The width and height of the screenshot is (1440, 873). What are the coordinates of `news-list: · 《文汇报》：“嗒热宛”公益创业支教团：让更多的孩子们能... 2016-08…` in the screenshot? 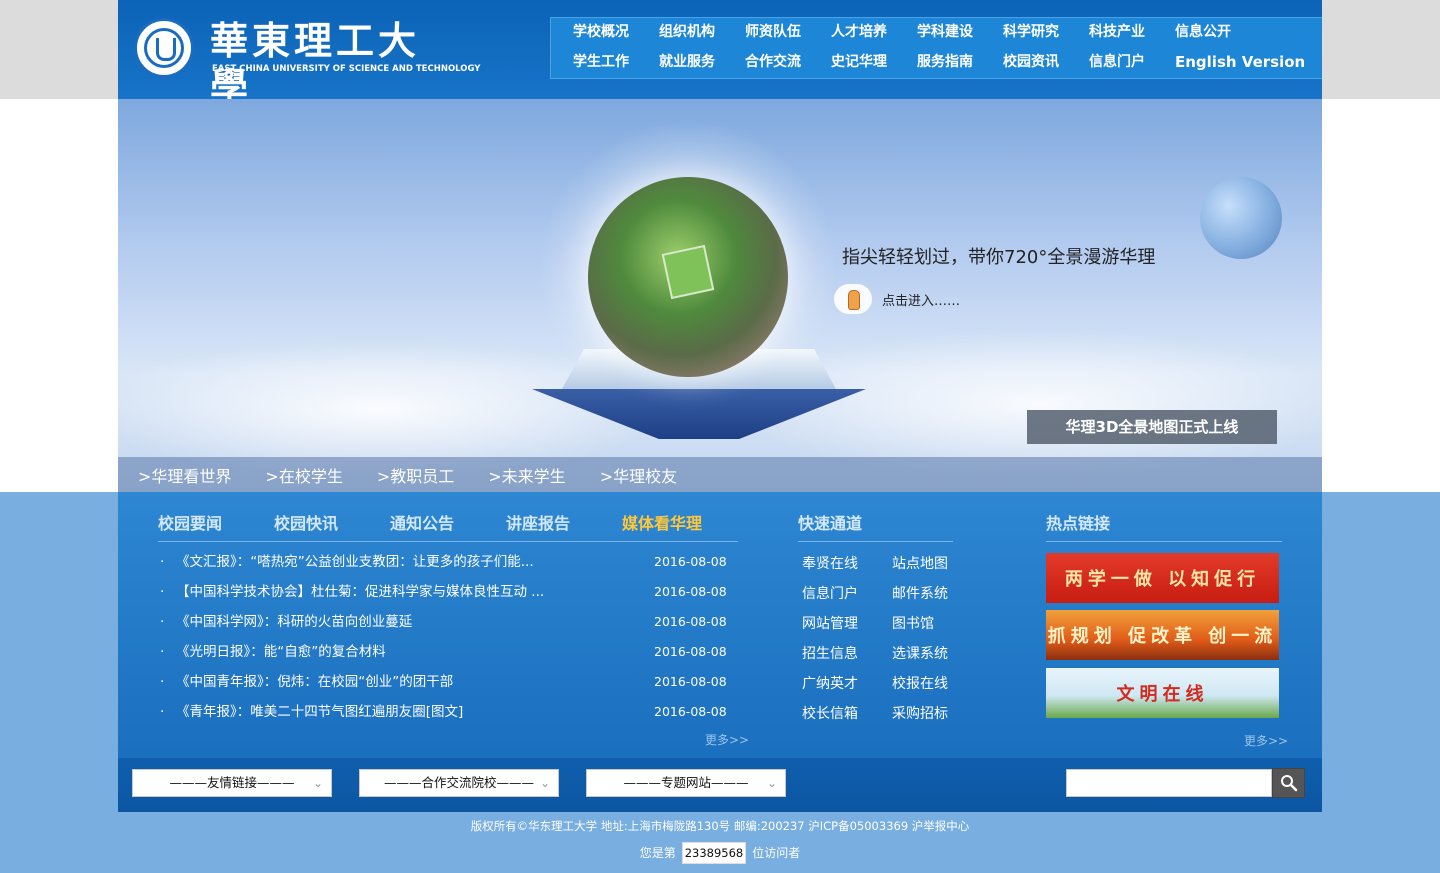 It's located at (445, 637).